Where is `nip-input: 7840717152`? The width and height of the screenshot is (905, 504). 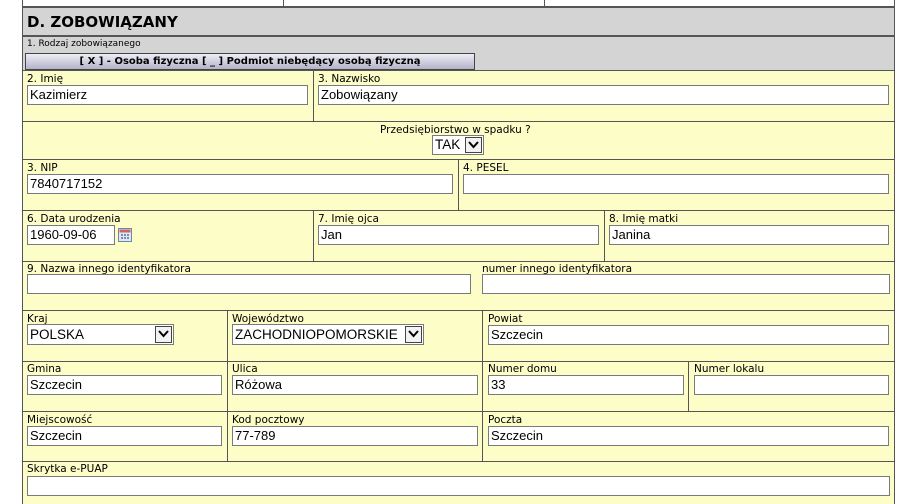 nip-input: 7840717152 is located at coordinates (240, 184).